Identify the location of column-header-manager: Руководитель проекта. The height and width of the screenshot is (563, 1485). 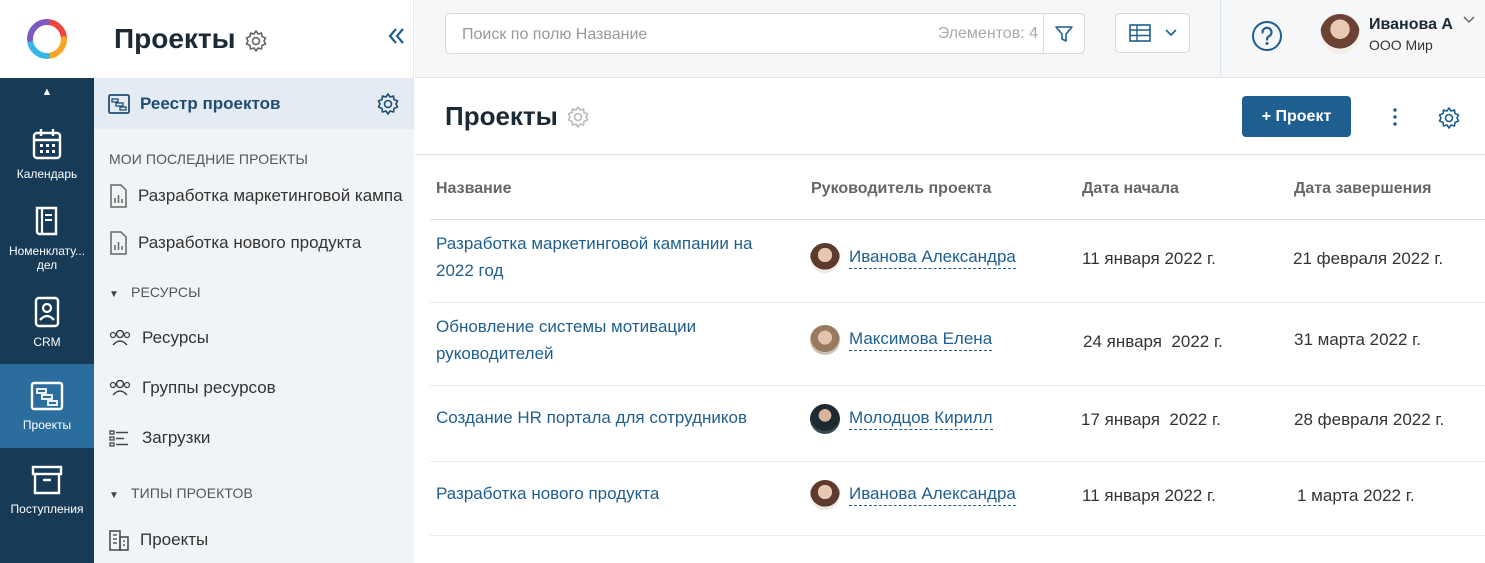
(901, 189).